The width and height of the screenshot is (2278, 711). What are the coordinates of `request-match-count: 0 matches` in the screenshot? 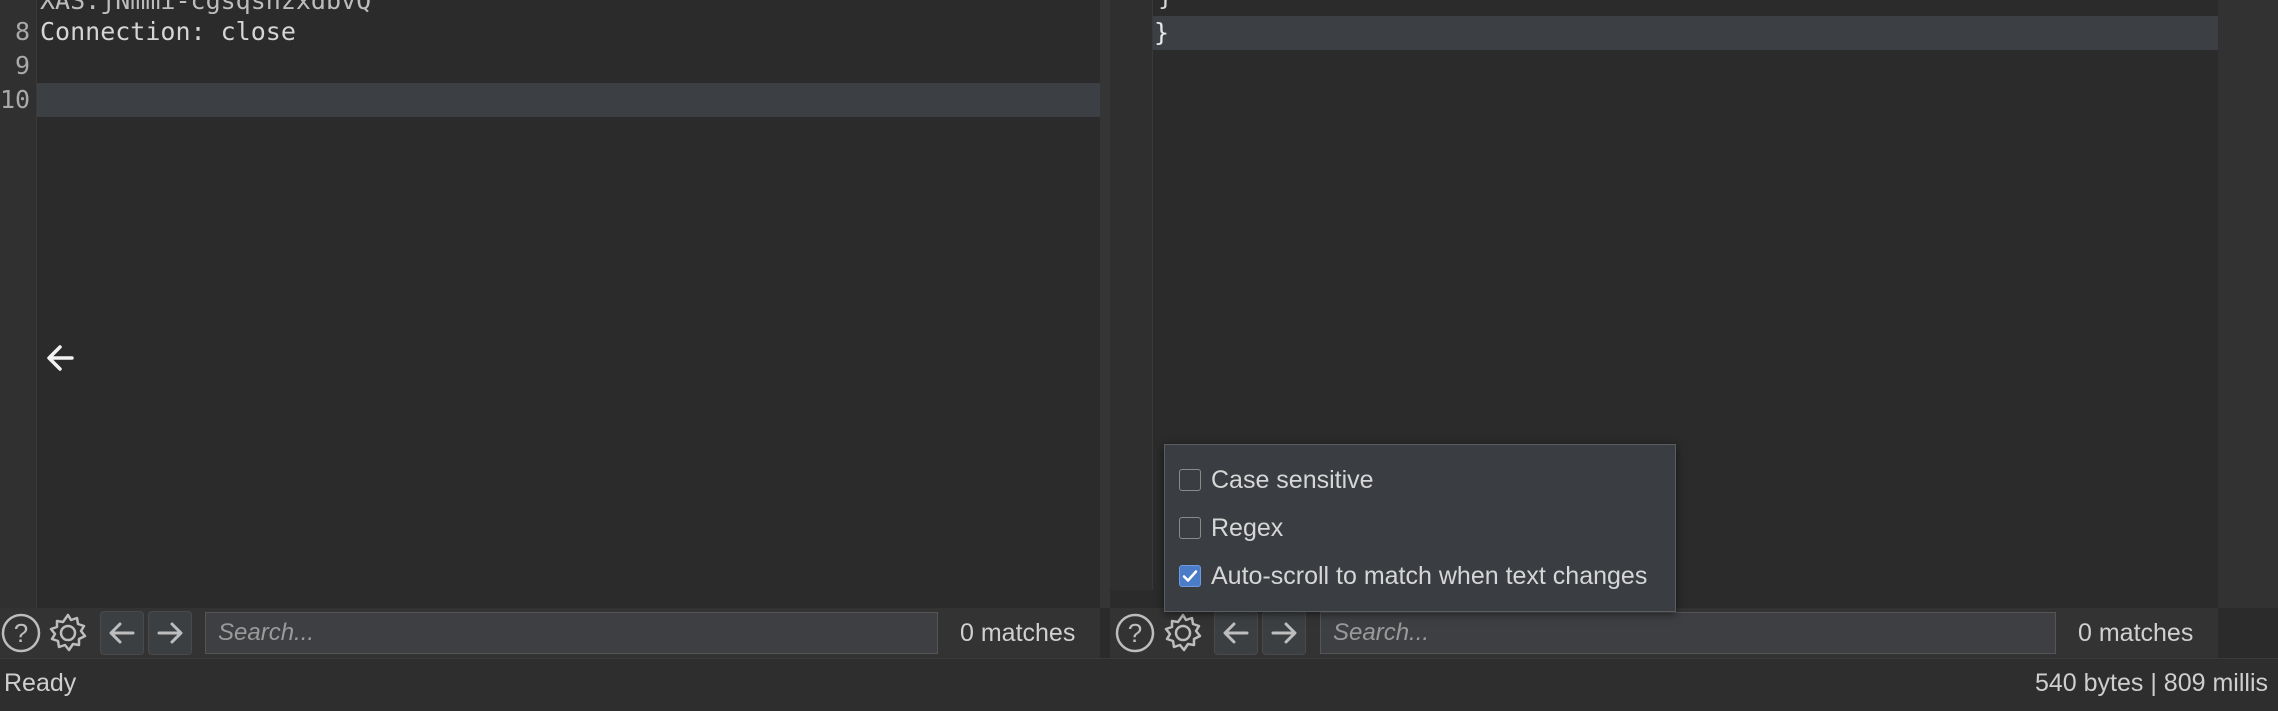 It's located at (1018, 633).